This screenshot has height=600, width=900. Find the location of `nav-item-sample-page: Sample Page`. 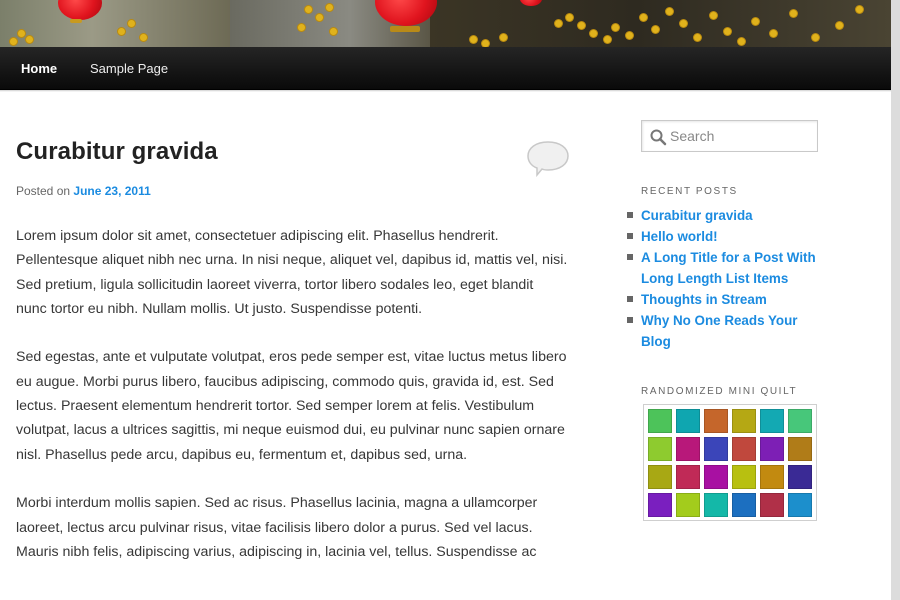

nav-item-sample-page: Sample Page is located at coordinates (129, 68).